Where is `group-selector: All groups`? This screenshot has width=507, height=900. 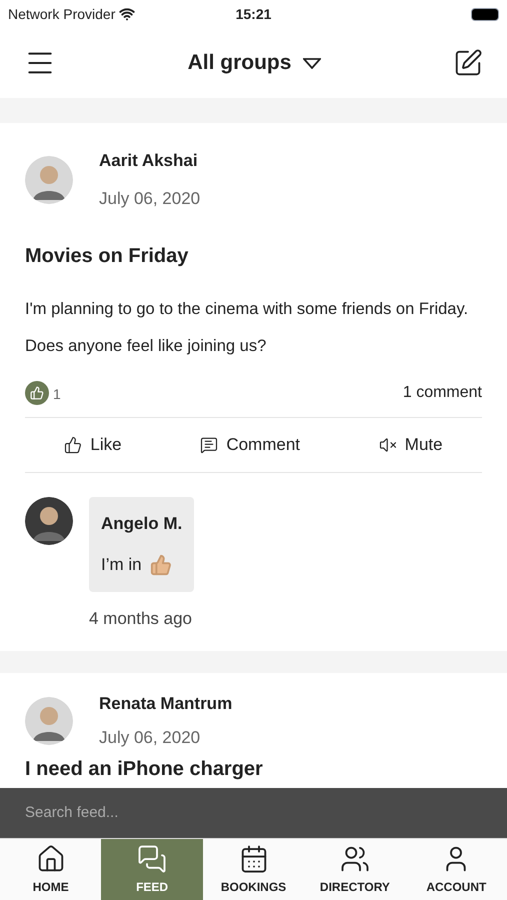
group-selector: All groups is located at coordinates (255, 63).